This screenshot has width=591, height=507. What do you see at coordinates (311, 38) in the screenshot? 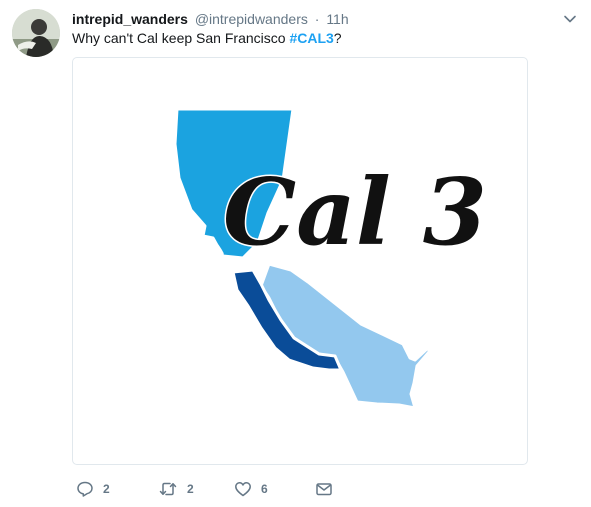
I see `hashtag-link: #CAL3` at bounding box center [311, 38].